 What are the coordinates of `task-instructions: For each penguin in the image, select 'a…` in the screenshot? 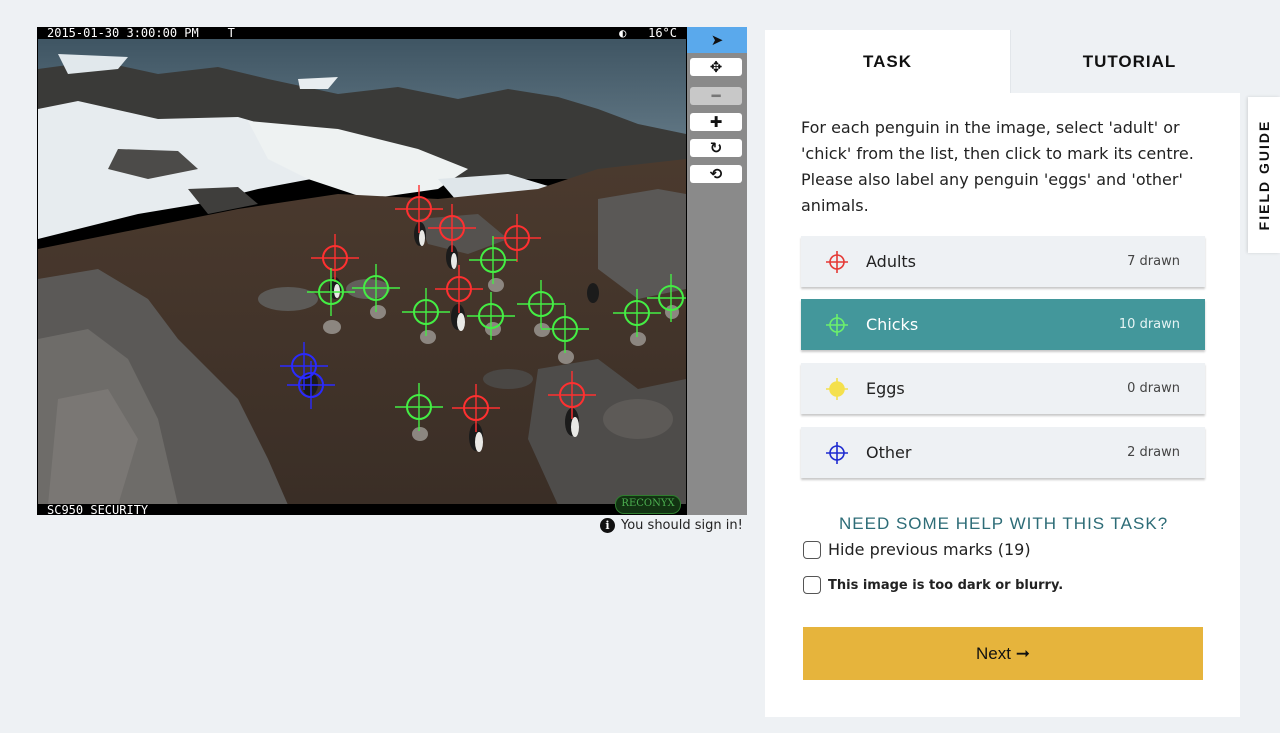 It's located at (997, 166).